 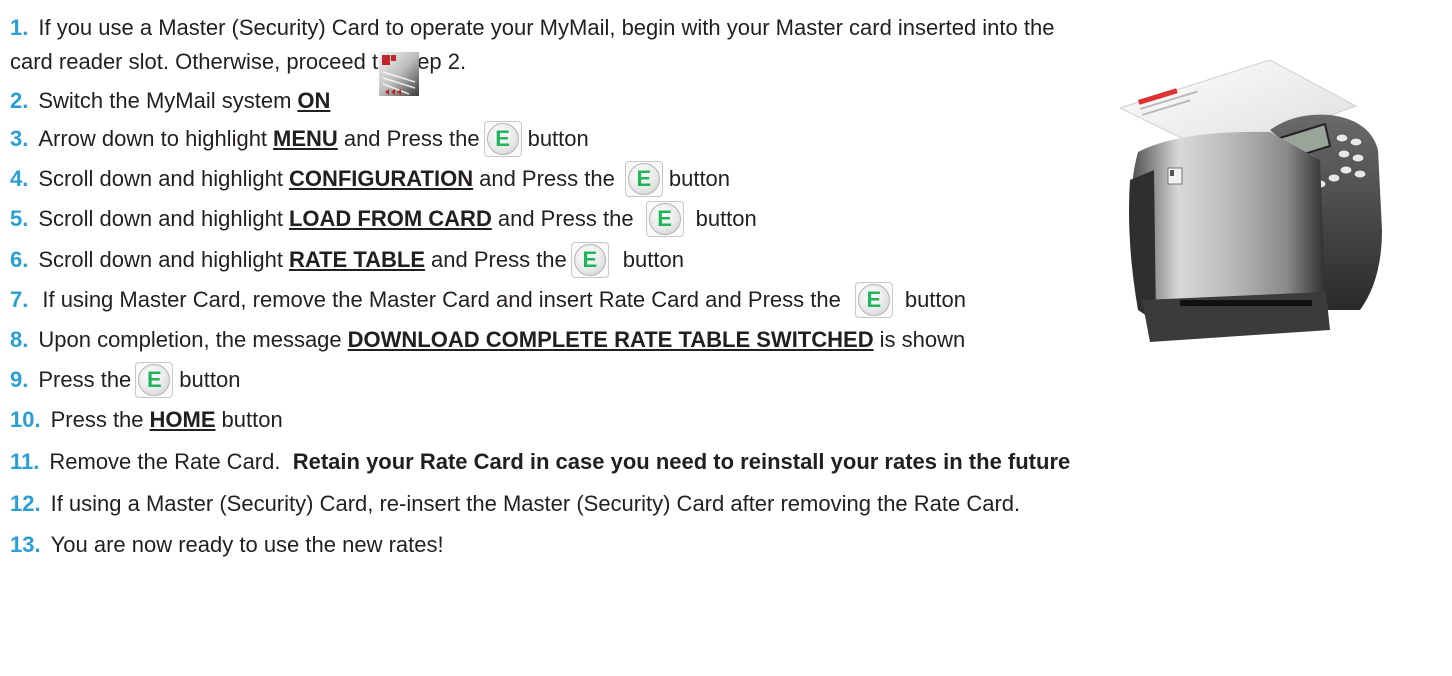 What do you see at coordinates (247, 544) in the screenshot?
I see `step-text: You are now ready to use the new rates!` at bounding box center [247, 544].